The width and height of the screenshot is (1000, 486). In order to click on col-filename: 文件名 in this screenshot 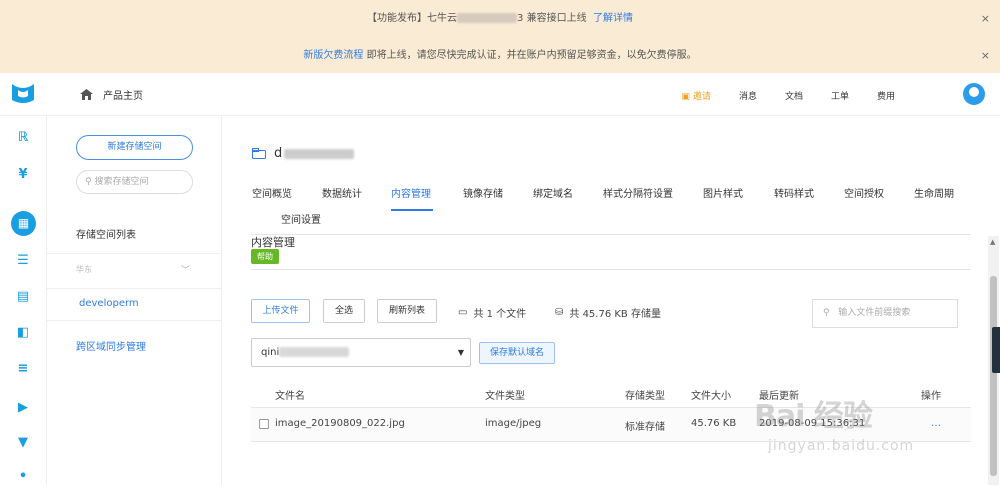, I will do `click(290, 396)`.